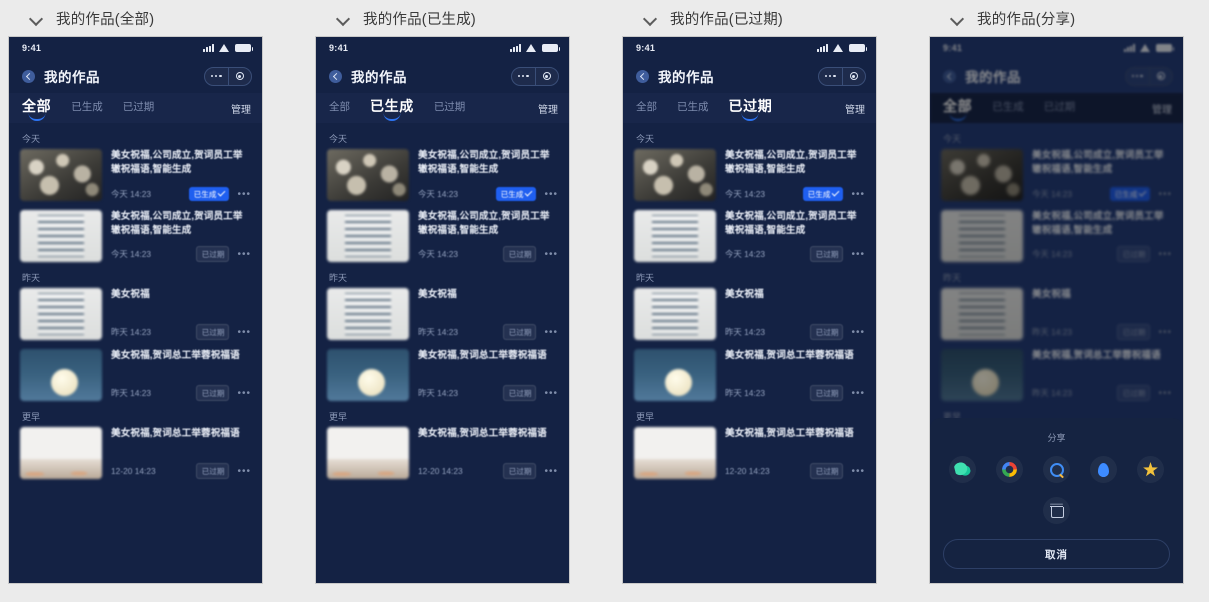 Image resolution: width=1209 pixels, height=602 pixels. I want to click on share-target-google-photos-icon, so click(1009, 469).